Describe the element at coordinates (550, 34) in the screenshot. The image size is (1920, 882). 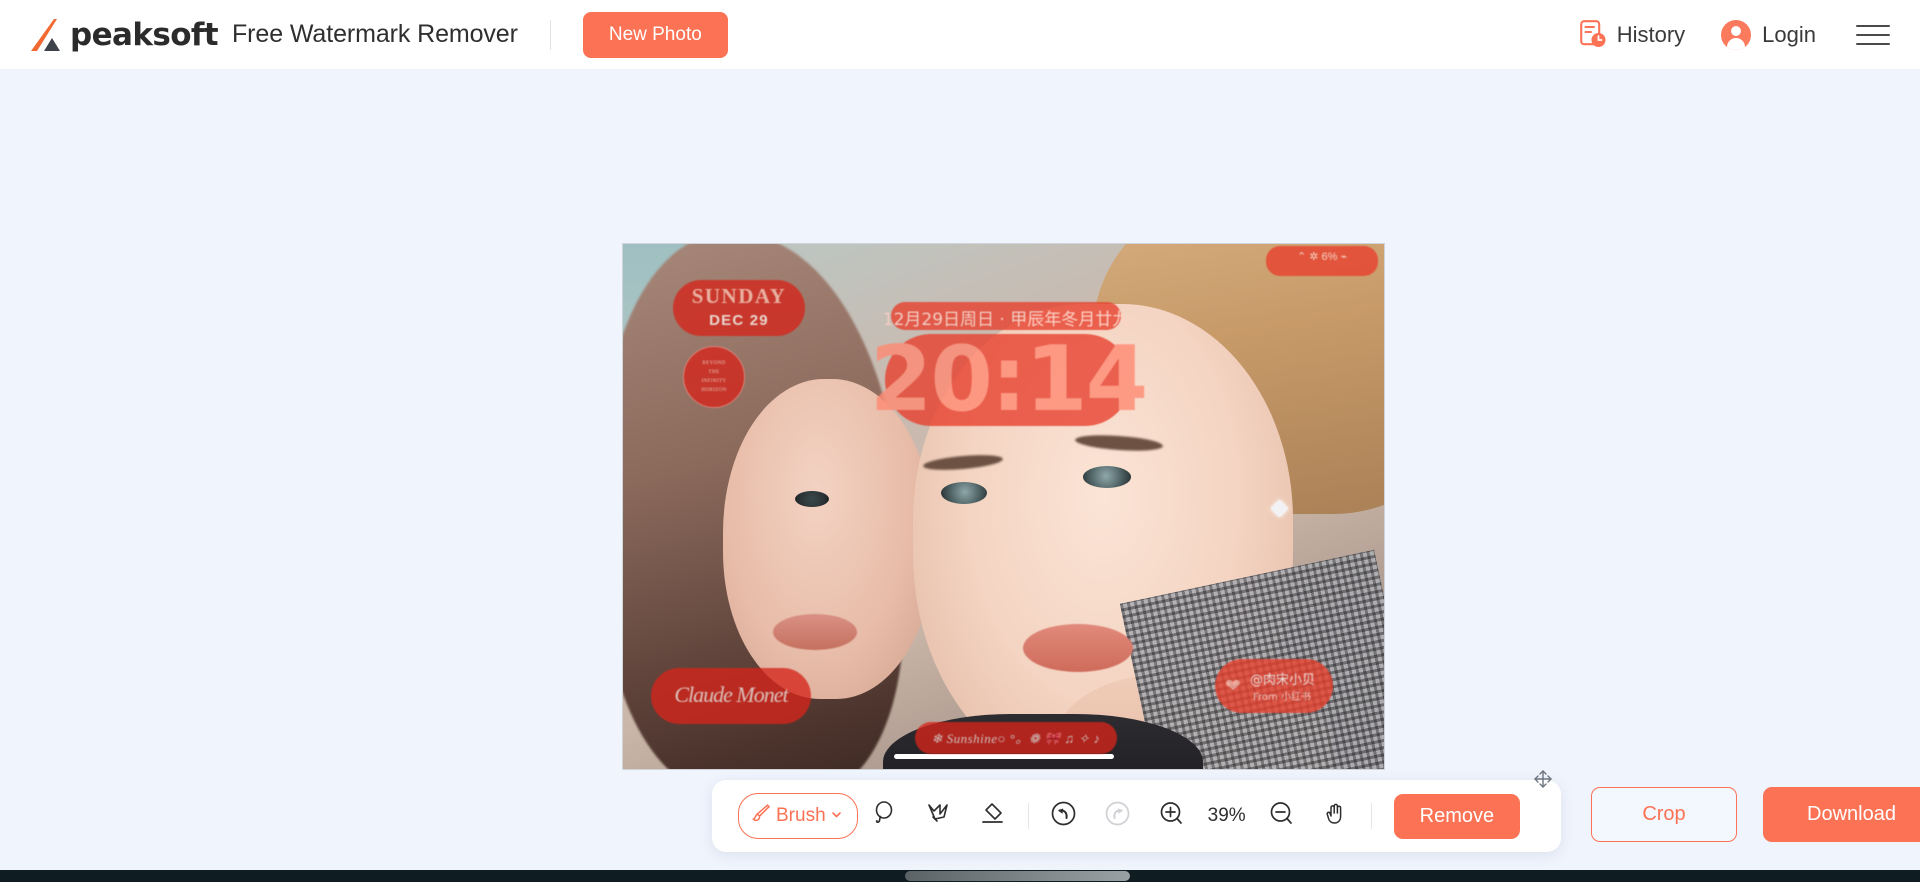
I see `header-divider` at that location.